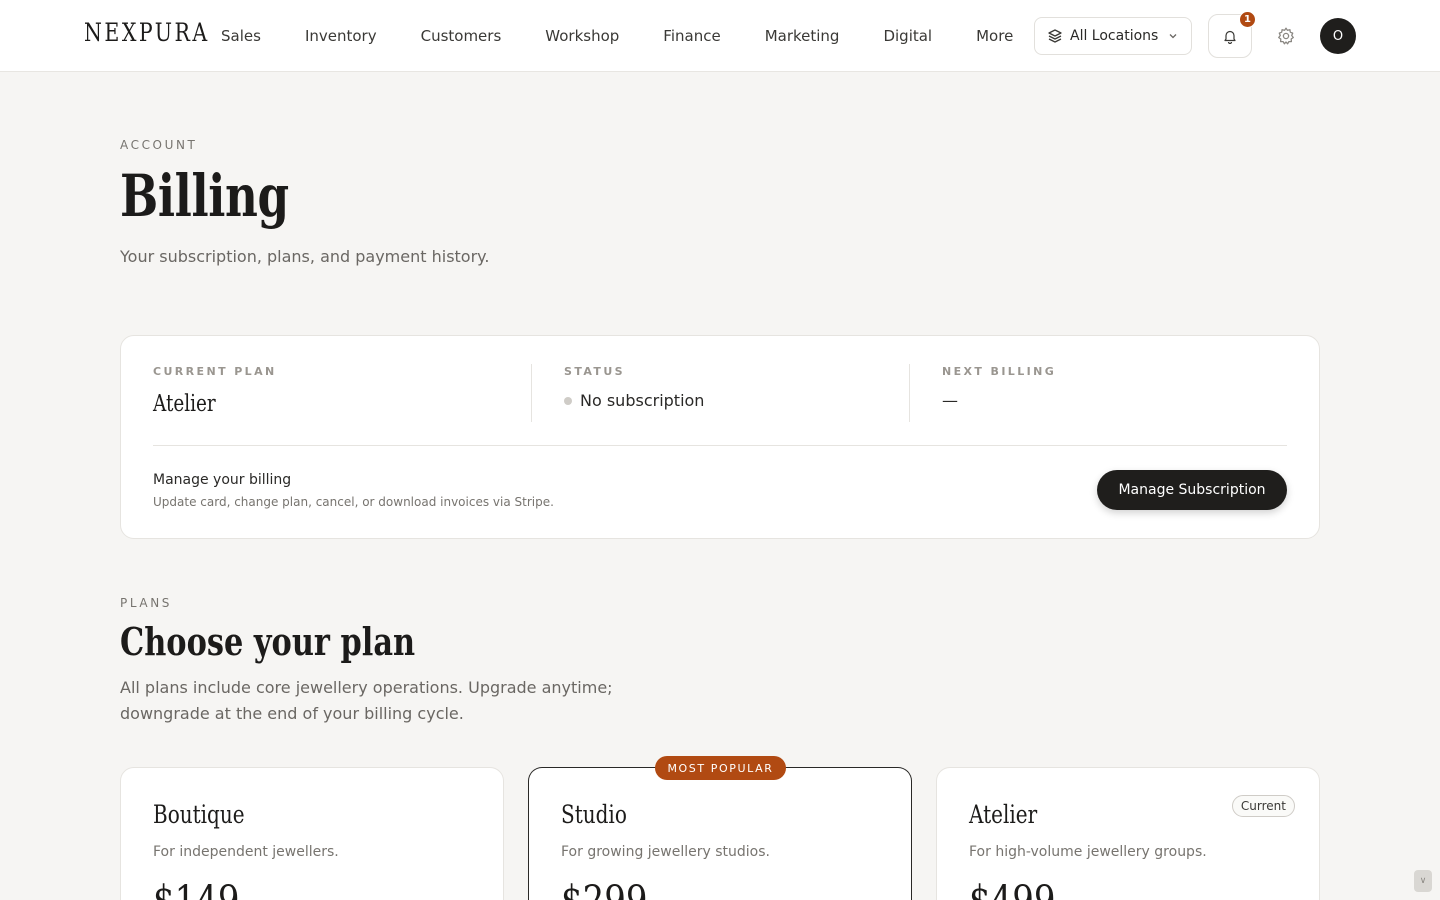 The width and height of the screenshot is (1440, 900). I want to click on gear-icon, so click(1286, 36).